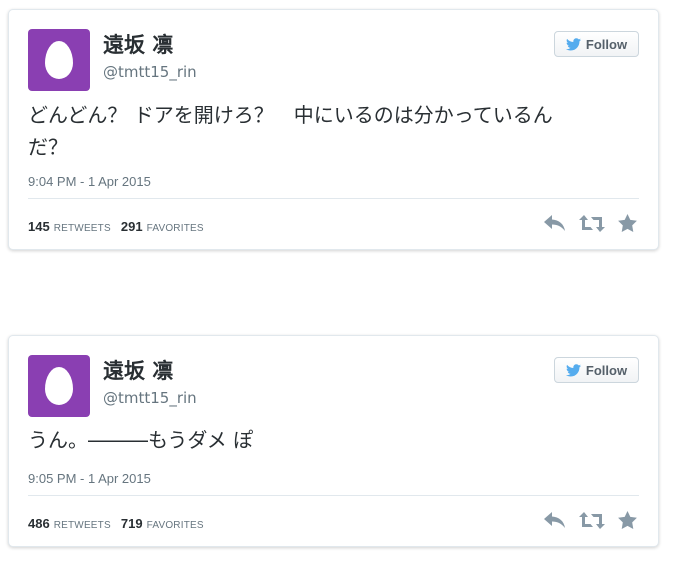  What do you see at coordinates (132, 226) in the screenshot?
I see `favorites-count: 291` at bounding box center [132, 226].